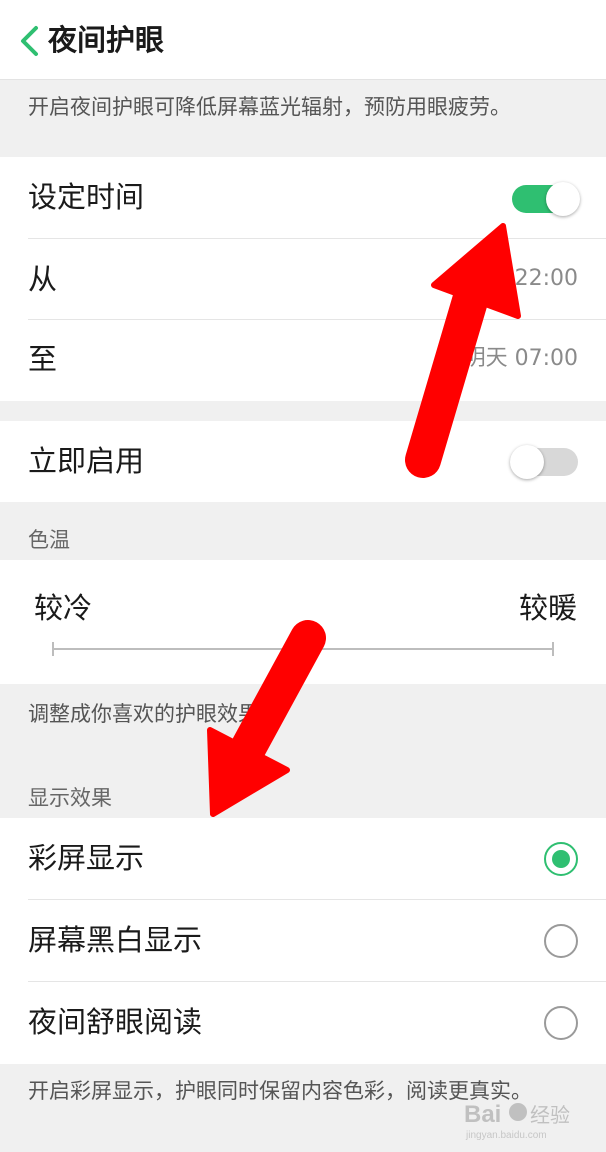 The image size is (606, 1152). What do you see at coordinates (303, 622) in the screenshot?
I see `color-temp-card: 较冷 较暖` at bounding box center [303, 622].